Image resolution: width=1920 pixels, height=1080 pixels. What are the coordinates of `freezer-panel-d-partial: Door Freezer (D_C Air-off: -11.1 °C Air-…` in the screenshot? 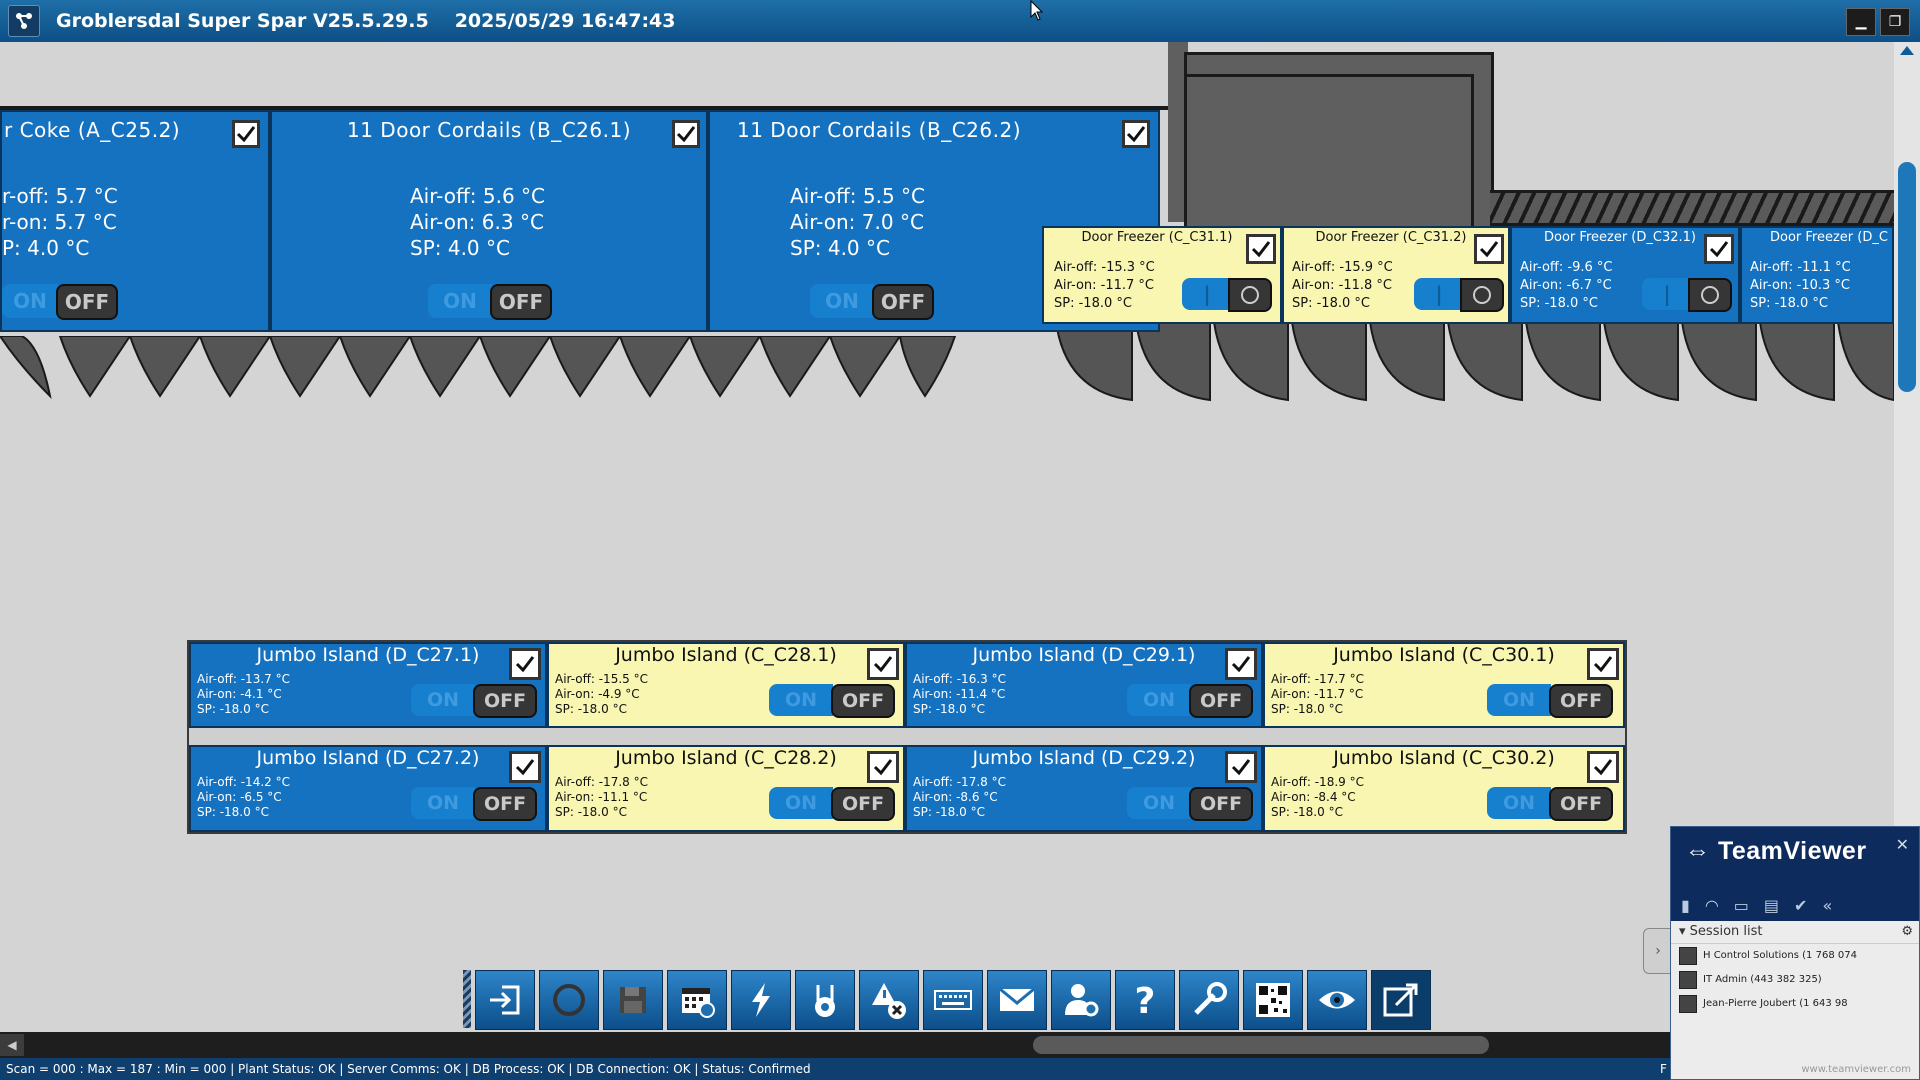 It's located at (1817, 275).